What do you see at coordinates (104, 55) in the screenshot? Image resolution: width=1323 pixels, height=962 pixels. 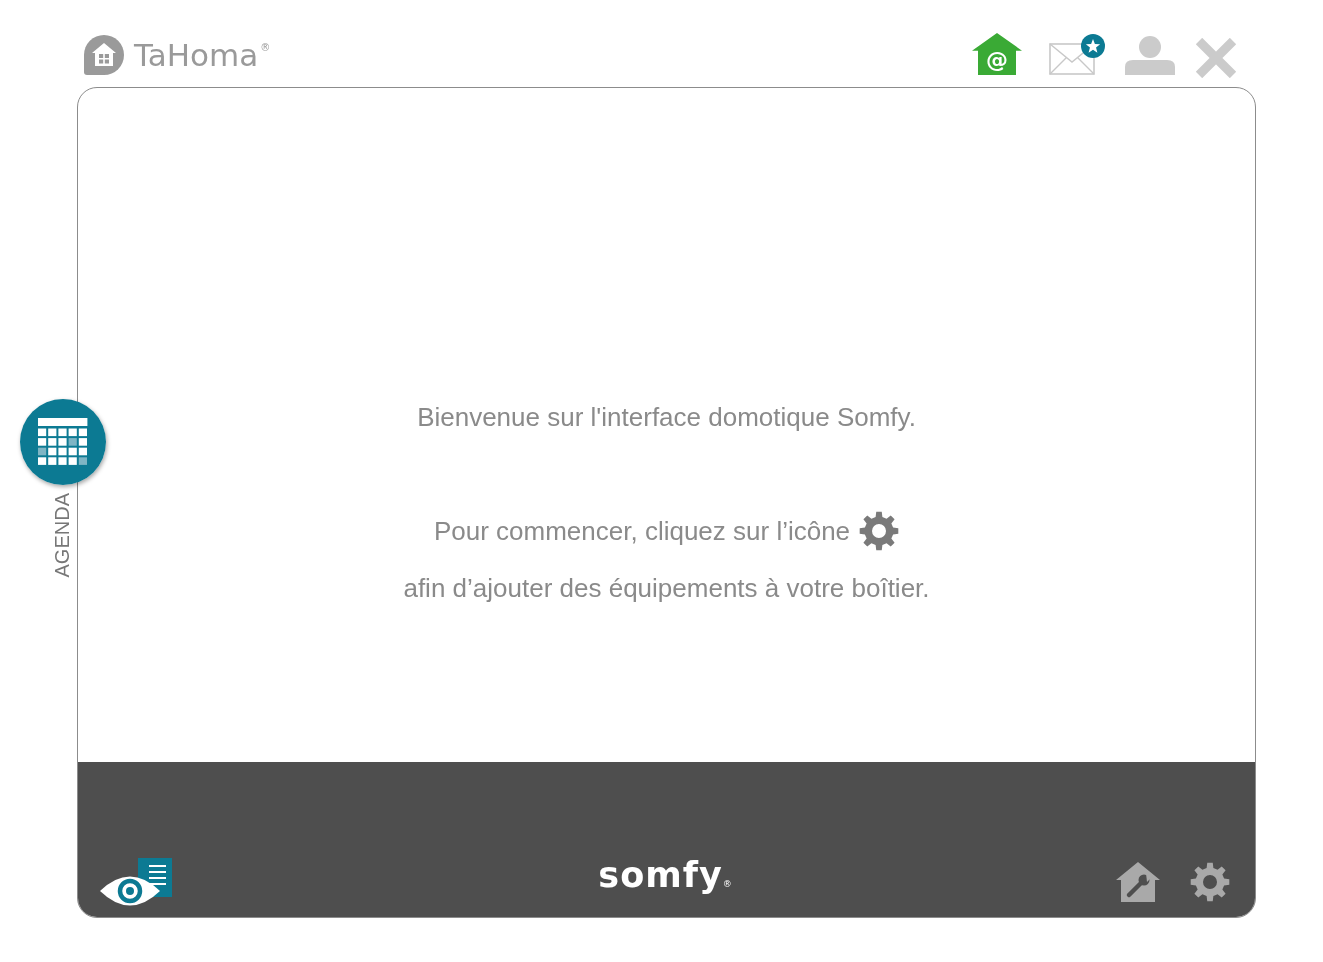 I see `house-logo-icon` at bounding box center [104, 55].